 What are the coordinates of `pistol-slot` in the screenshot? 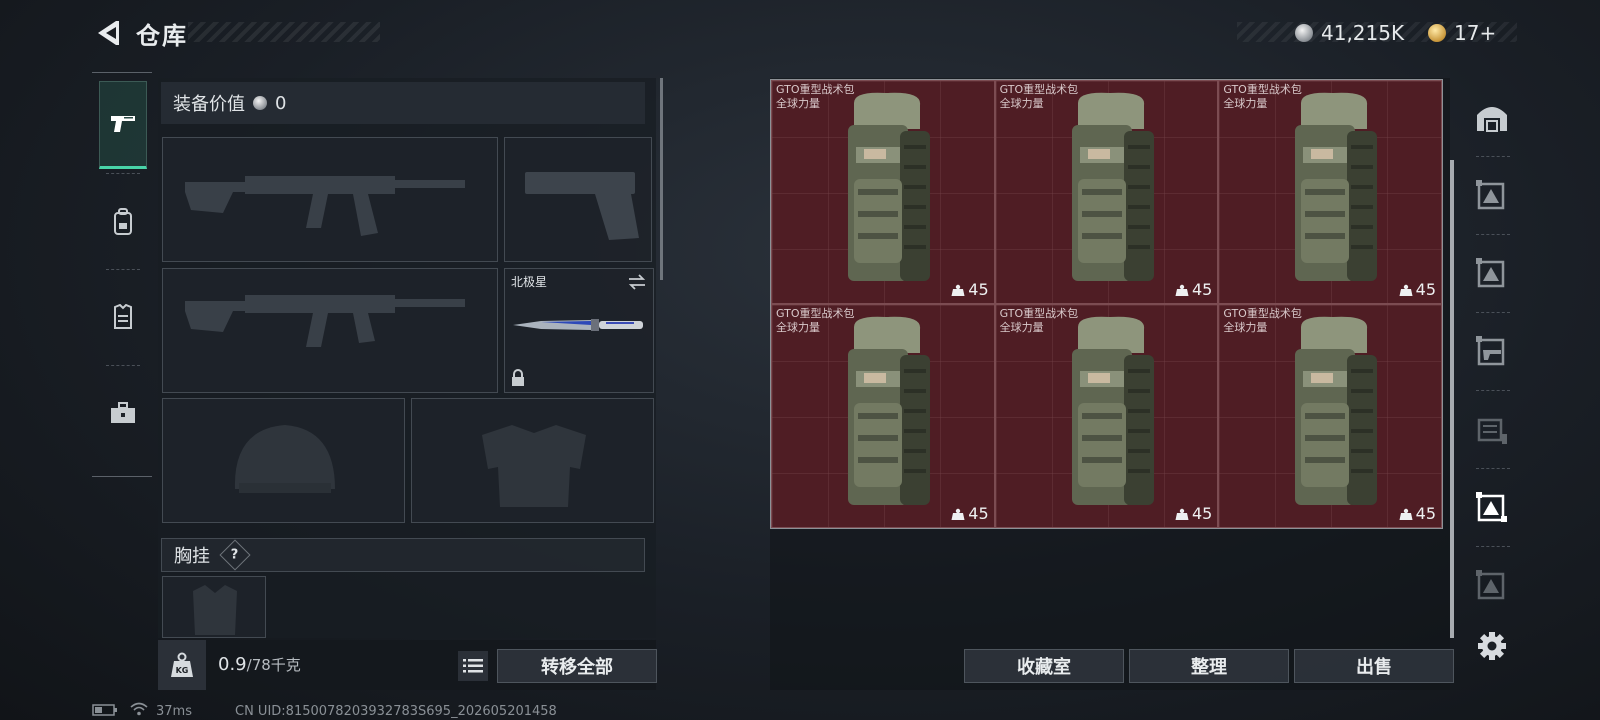 It's located at (578, 199).